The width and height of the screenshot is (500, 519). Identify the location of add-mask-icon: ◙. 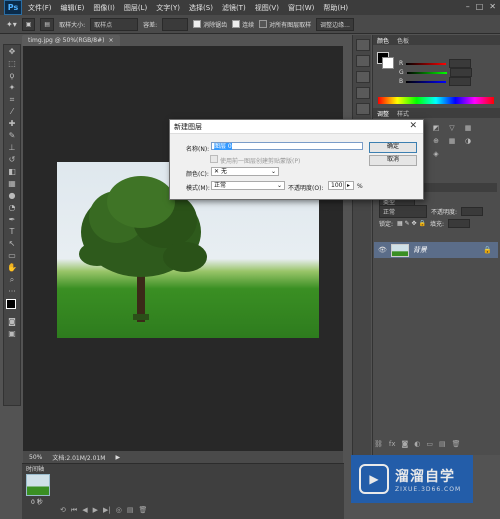
(405, 444).